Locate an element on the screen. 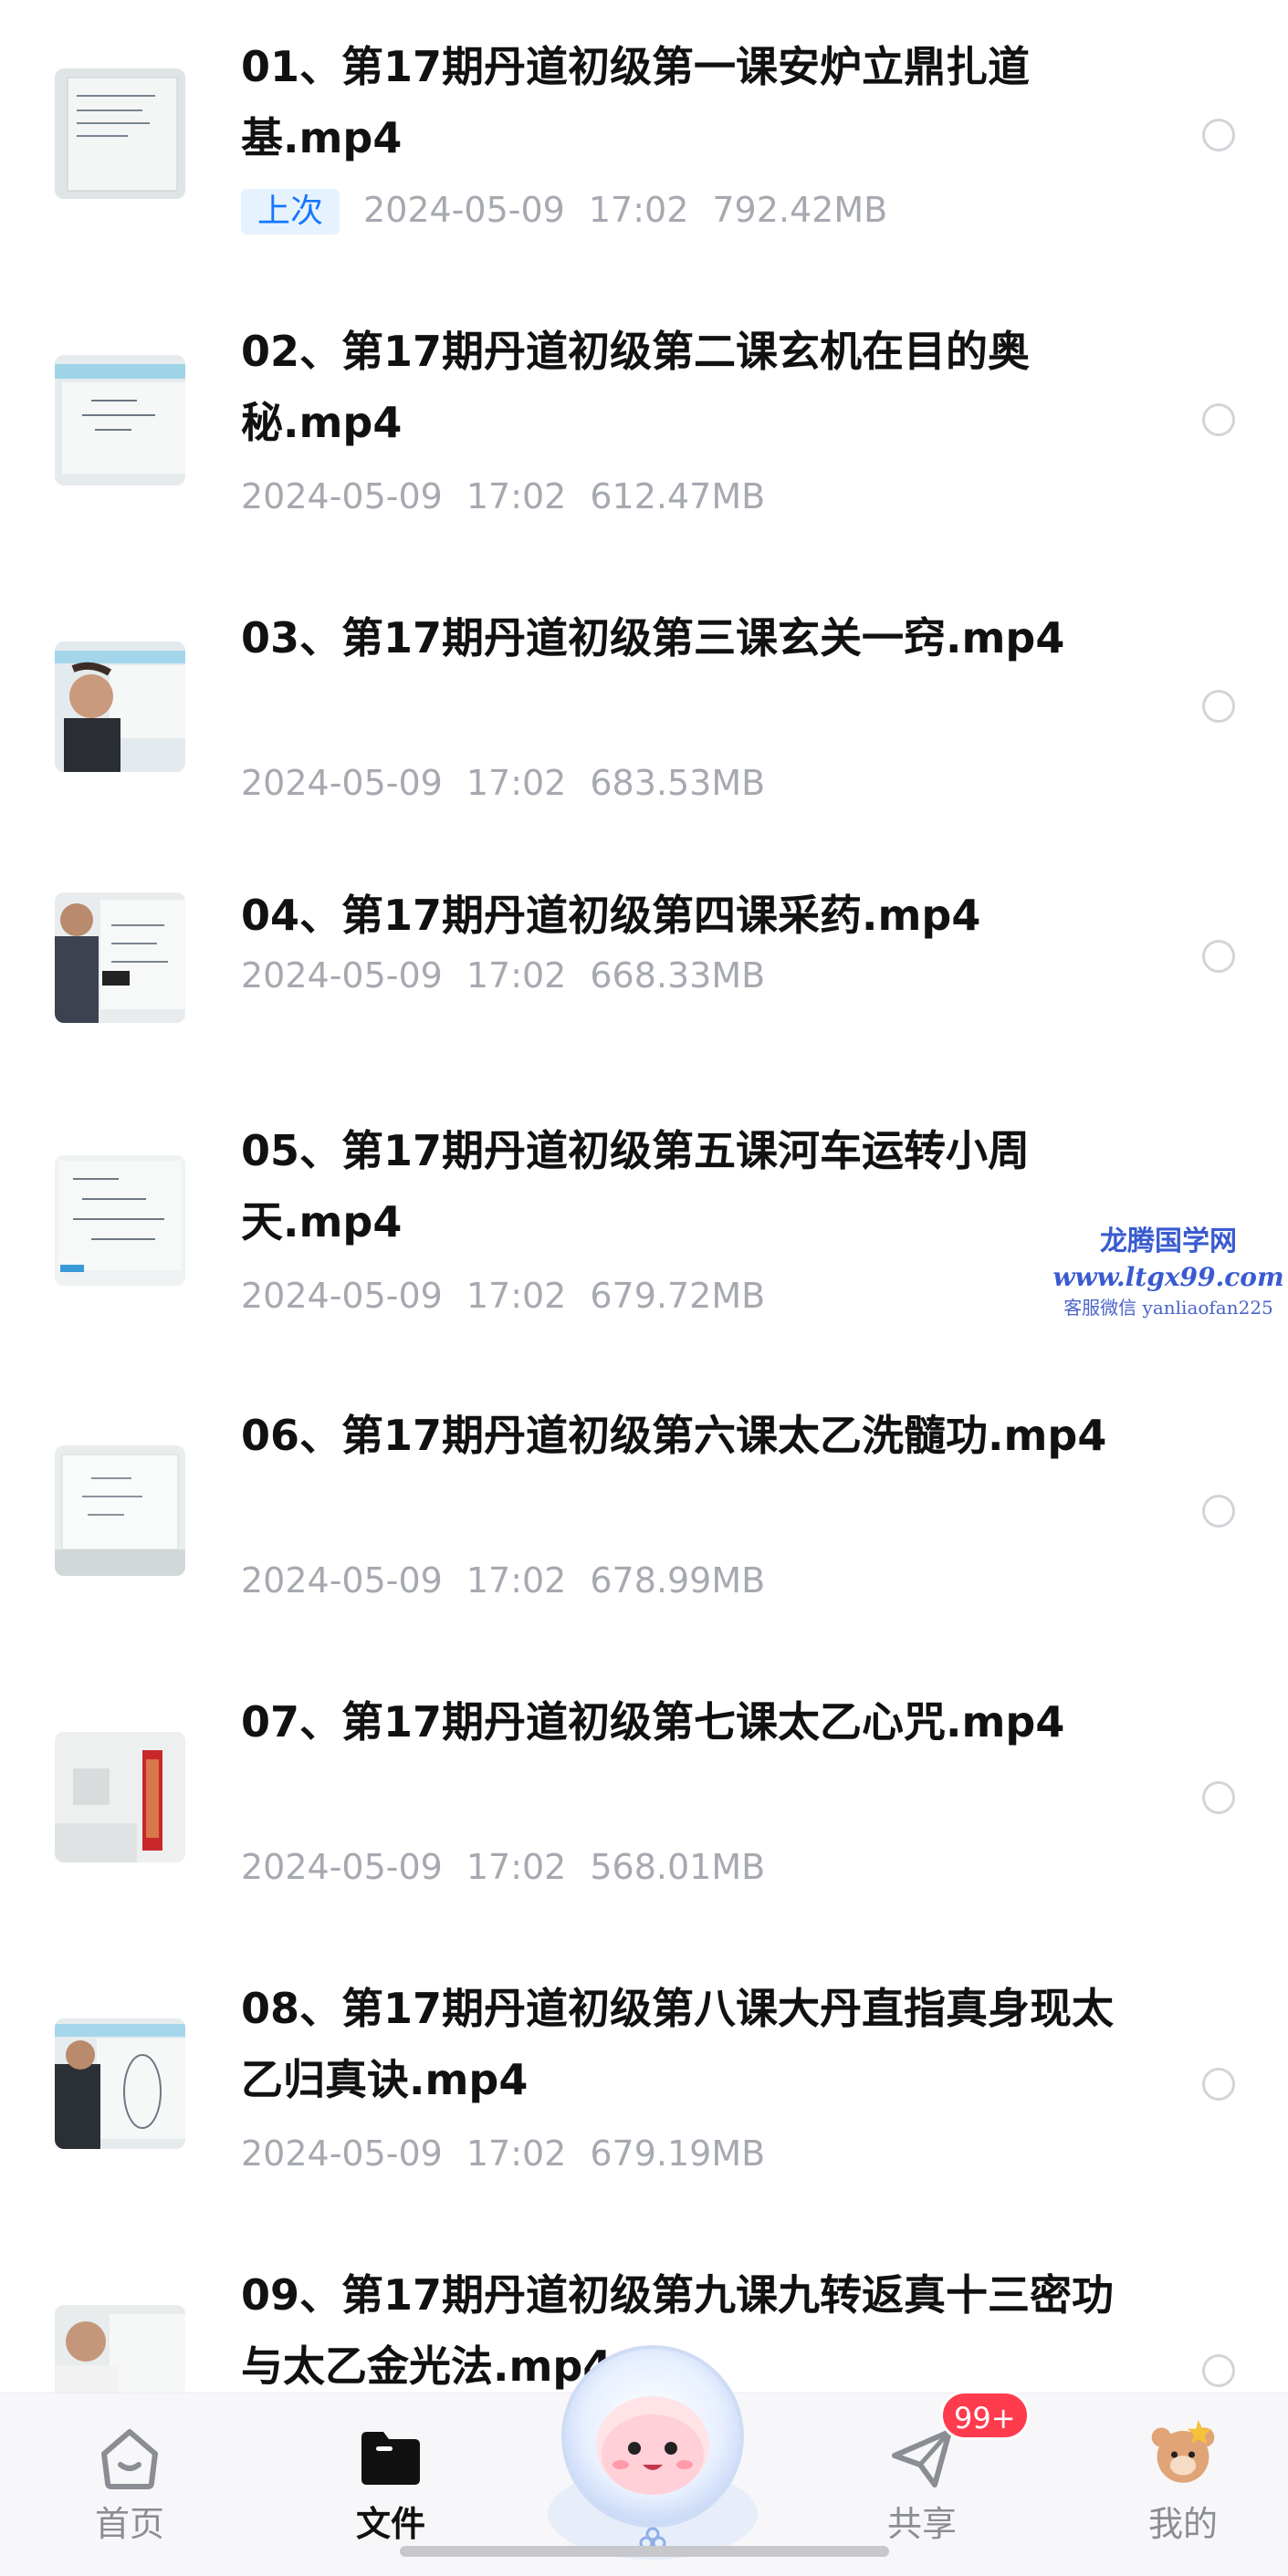 Image resolution: width=1288 pixels, height=2576 pixels. site-watermark: 龙腾国学网 www.ltgx99.com 客服微信 yanliaofan225 is located at coordinates (1165, 1272).